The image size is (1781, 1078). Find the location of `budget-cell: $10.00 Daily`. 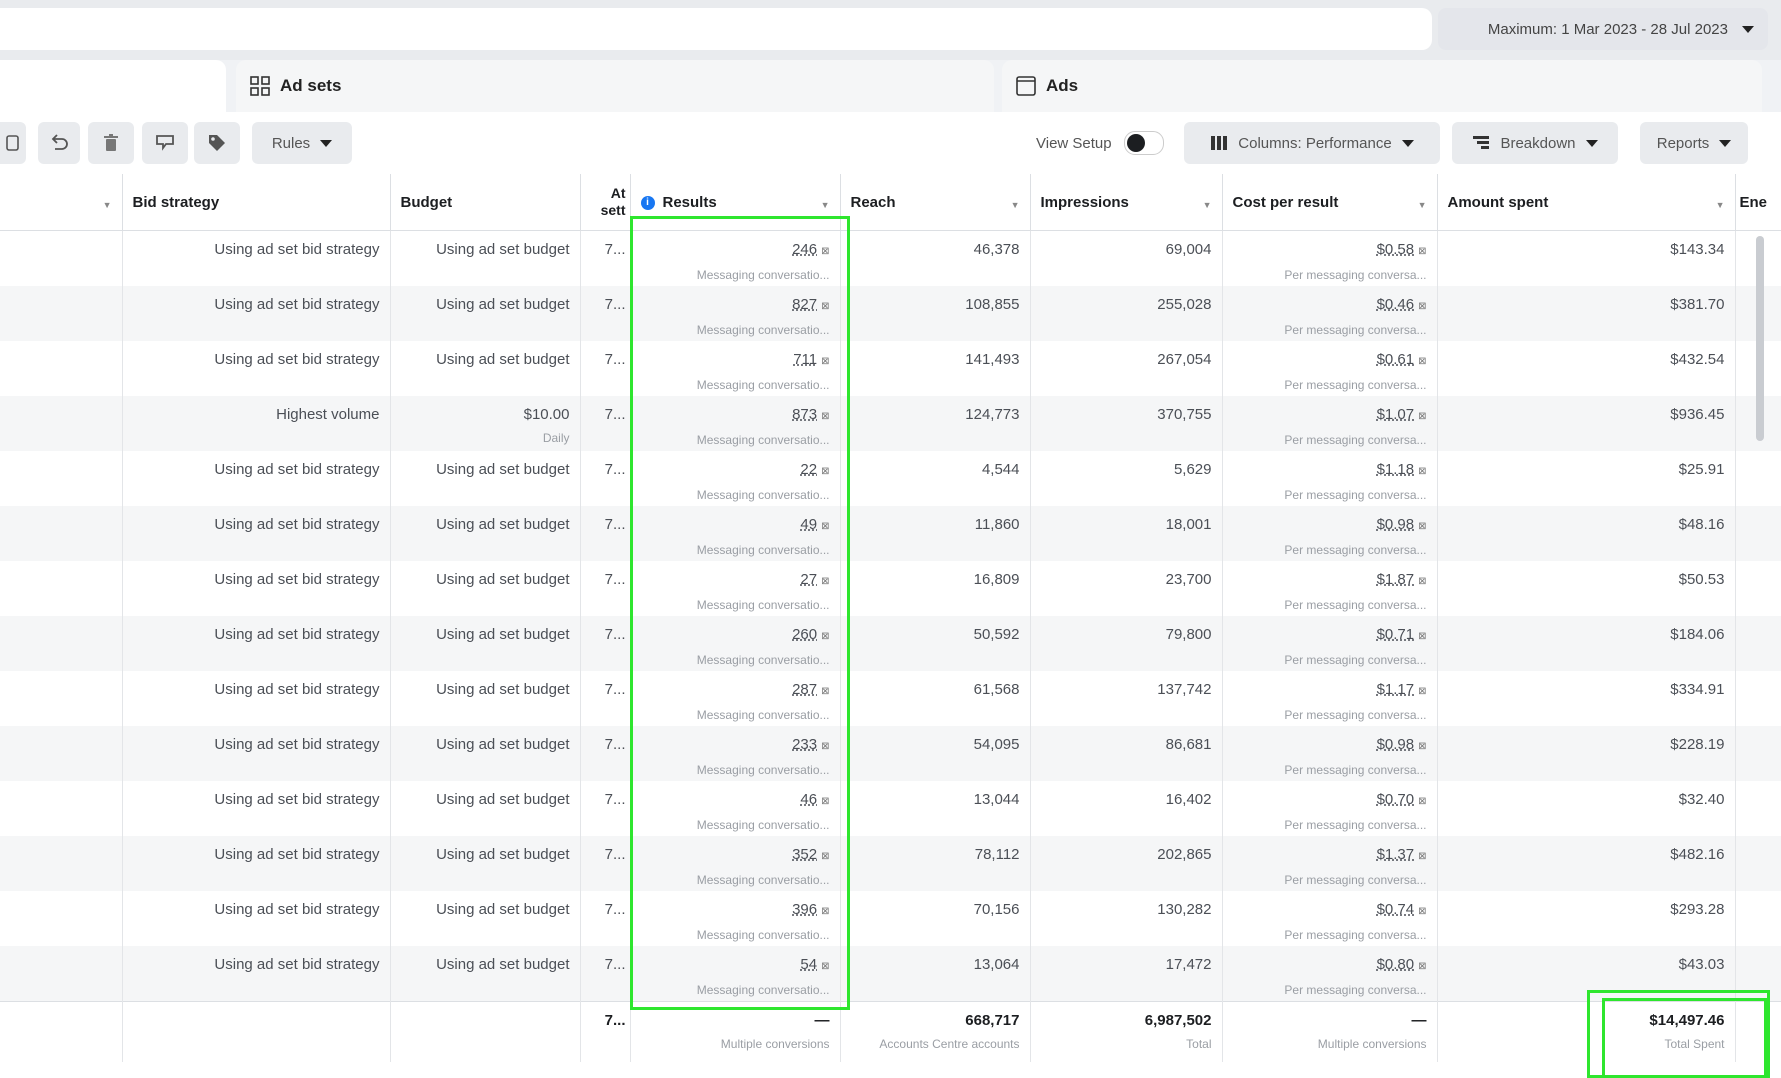

budget-cell: $10.00 Daily is located at coordinates (485, 423).